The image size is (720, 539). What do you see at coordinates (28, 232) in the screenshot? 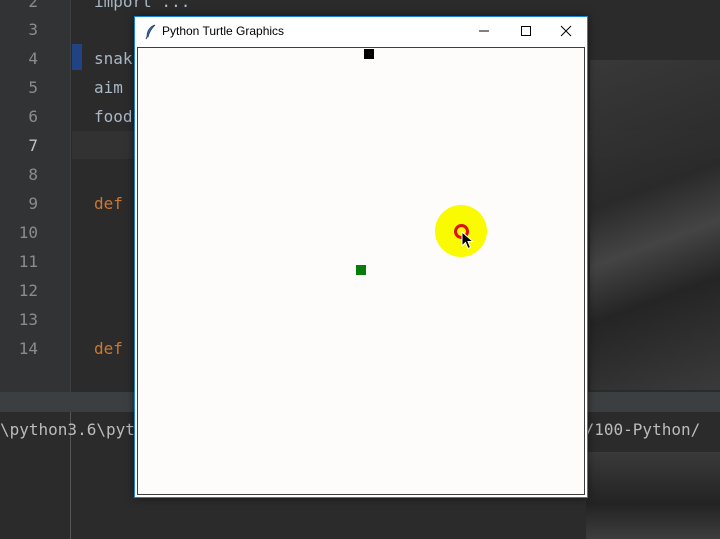
I see `line-number: 10` at bounding box center [28, 232].